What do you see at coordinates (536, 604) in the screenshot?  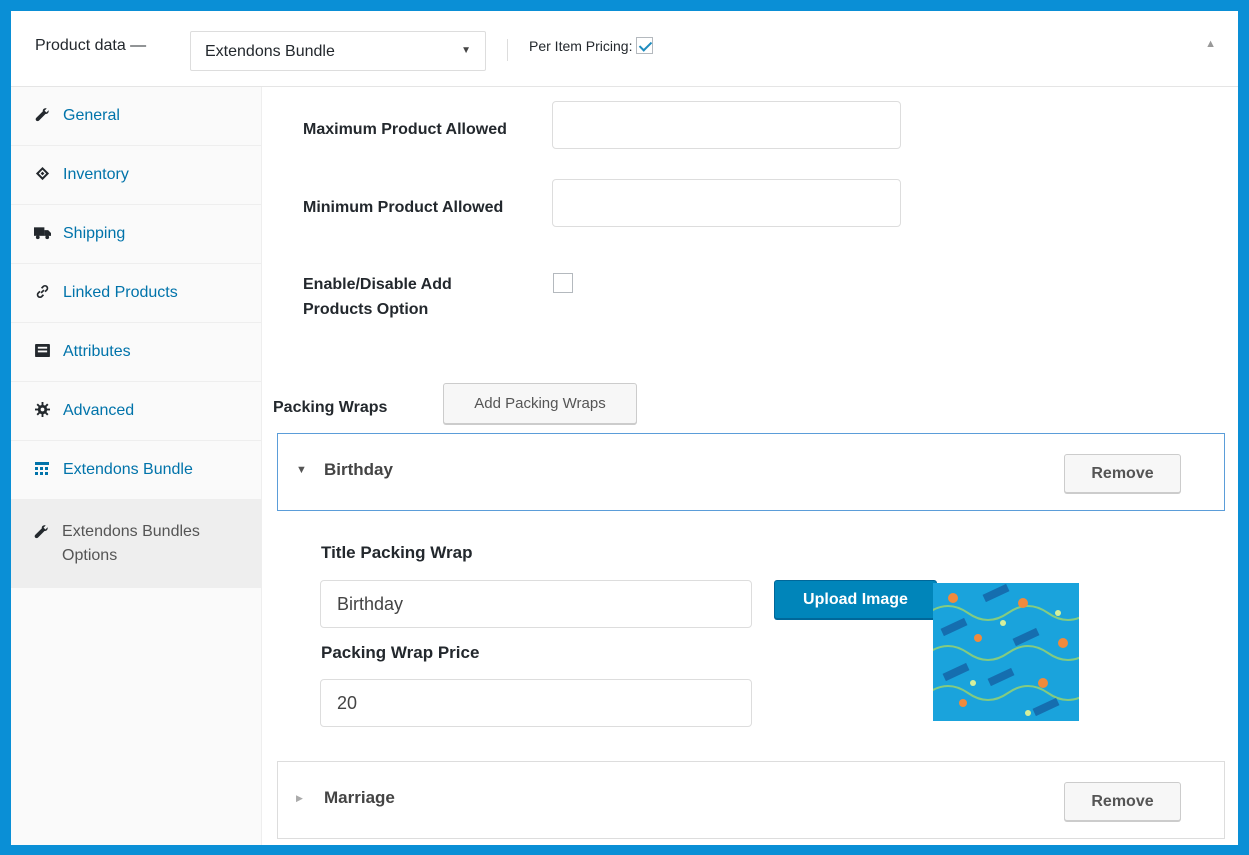 I see `title-packing-wrap-input: Birthday` at bounding box center [536, 604].